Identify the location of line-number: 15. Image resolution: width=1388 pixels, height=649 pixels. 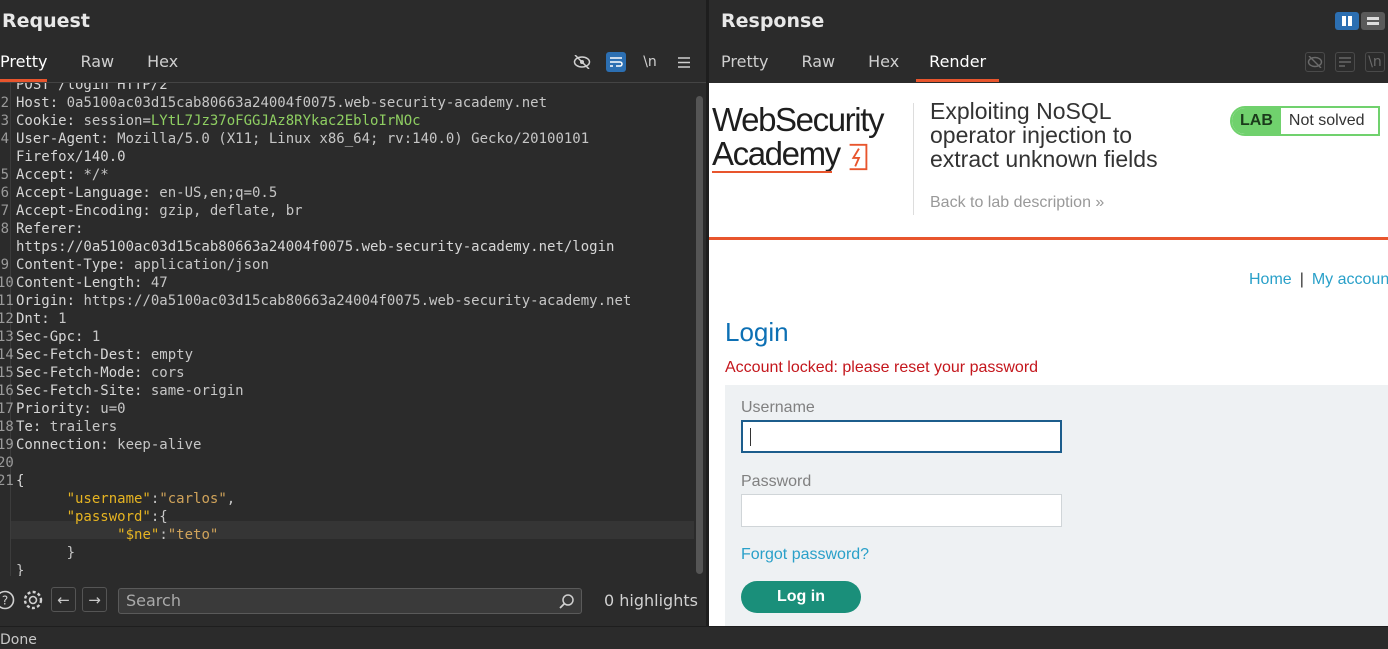
(7, 373).